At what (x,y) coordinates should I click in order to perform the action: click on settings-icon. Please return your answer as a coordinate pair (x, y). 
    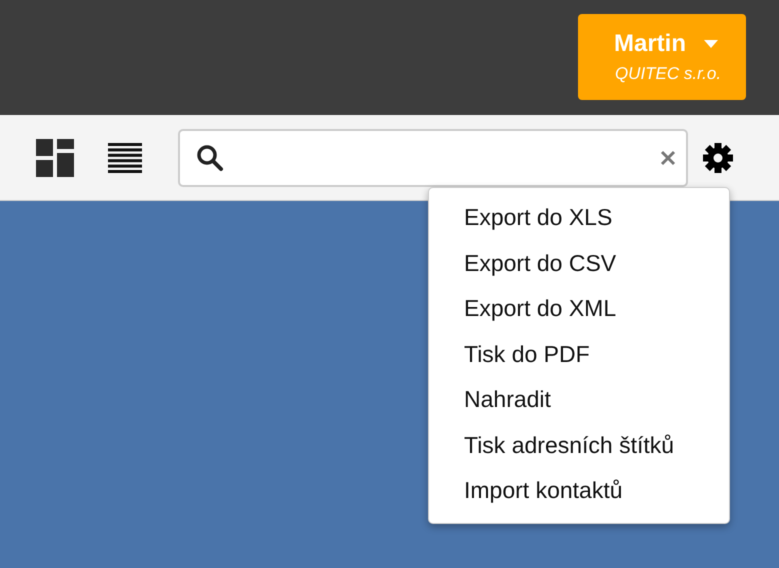
    Looking at the image, I should click on (718, 157).